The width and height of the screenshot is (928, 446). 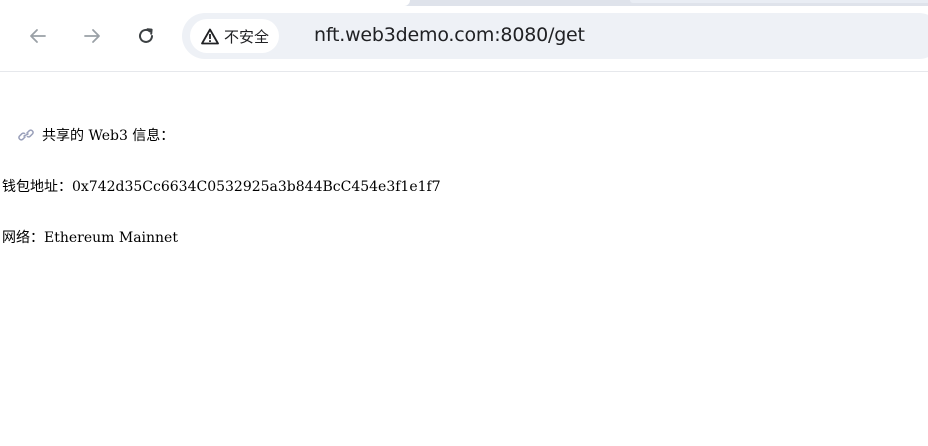 What do you see at coordinates (90, 238) in the screenshot?
I see `network-line: 网络：Ethereum Mainnet` at bounding box center [90, 238].